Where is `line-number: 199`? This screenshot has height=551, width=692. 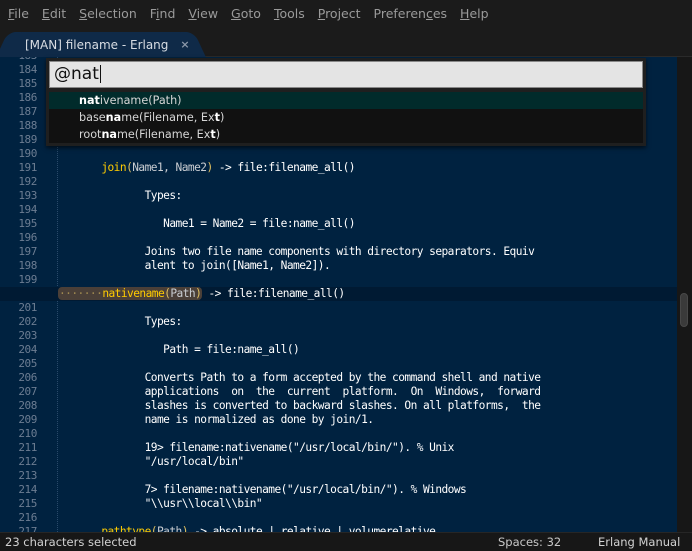
line-number: 199 is located at coordinates (27, 279).